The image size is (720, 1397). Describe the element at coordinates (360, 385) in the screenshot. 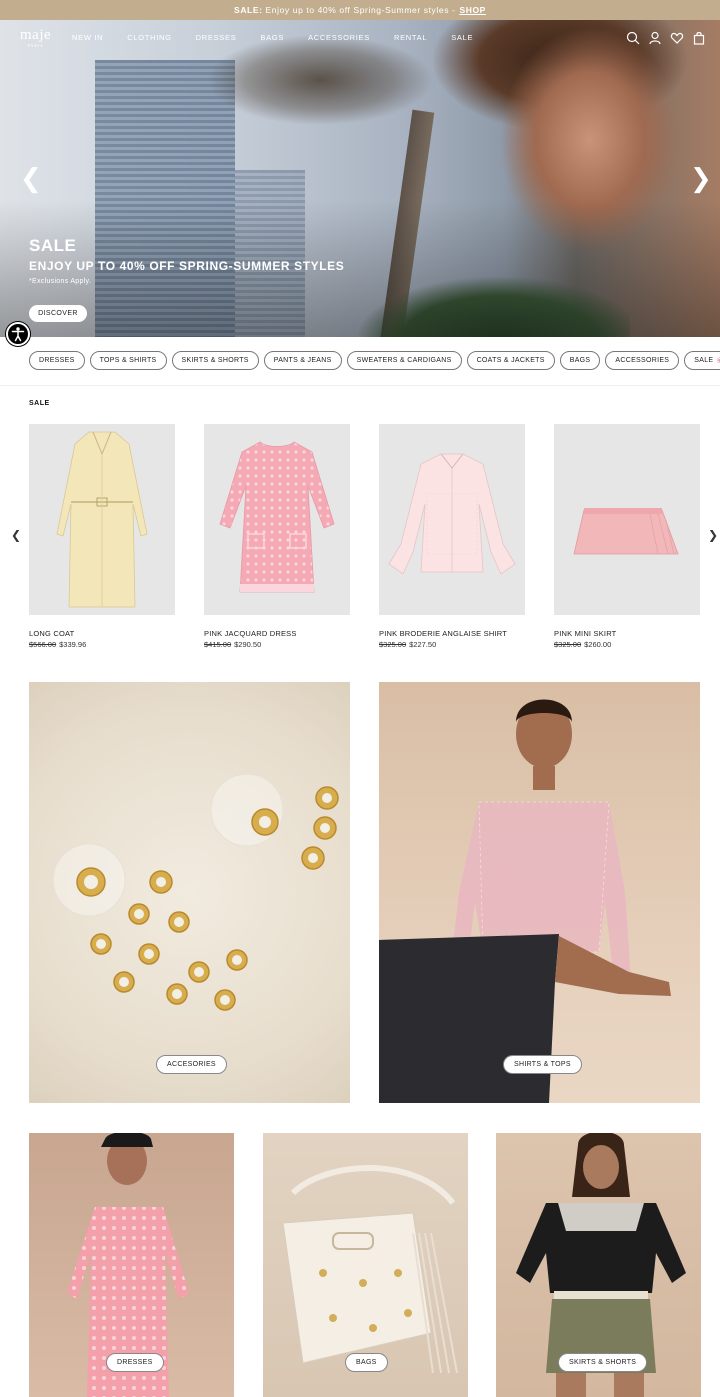

I see `divider` at that location.